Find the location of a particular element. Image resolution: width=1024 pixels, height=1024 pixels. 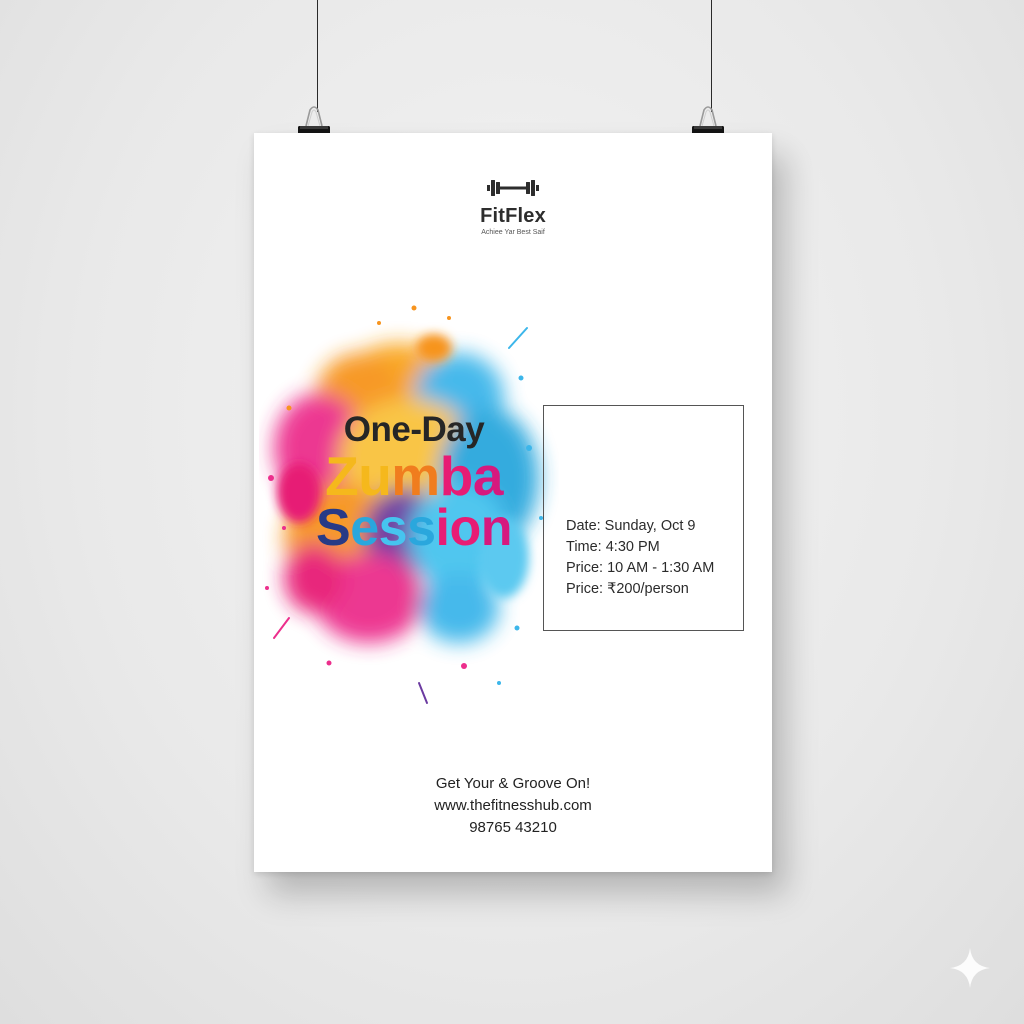

hanging-wire-left is located at coordinates (317, 56).